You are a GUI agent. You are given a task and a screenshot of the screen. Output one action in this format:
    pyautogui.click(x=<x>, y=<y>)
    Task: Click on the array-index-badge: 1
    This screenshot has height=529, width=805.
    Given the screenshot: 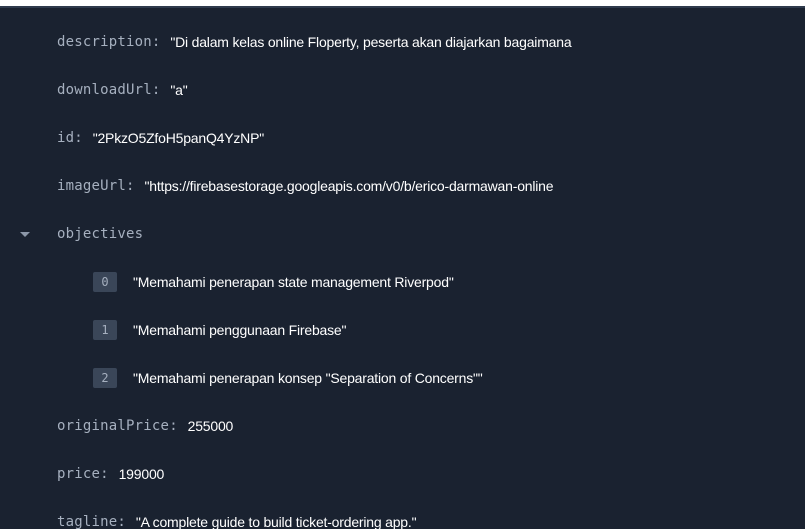 What is the action you would take?
    pyautogui.click(x=105, y=330)
    